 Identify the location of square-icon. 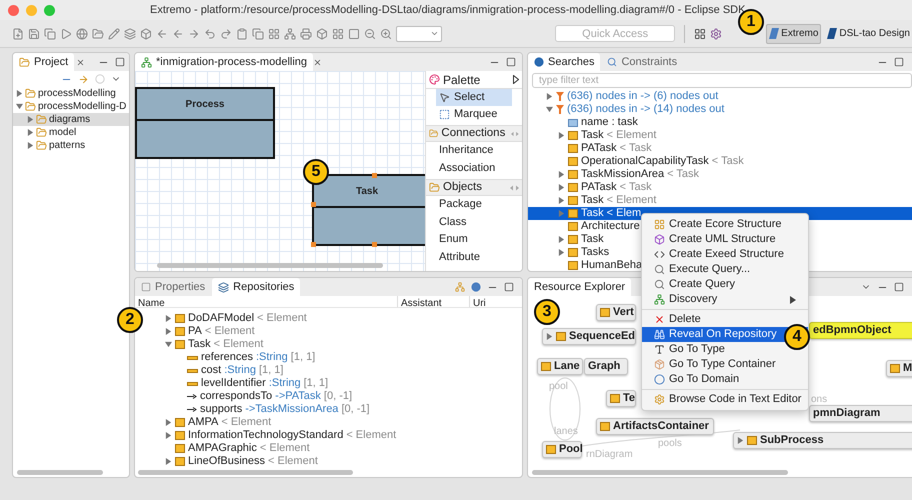
(354, 34).